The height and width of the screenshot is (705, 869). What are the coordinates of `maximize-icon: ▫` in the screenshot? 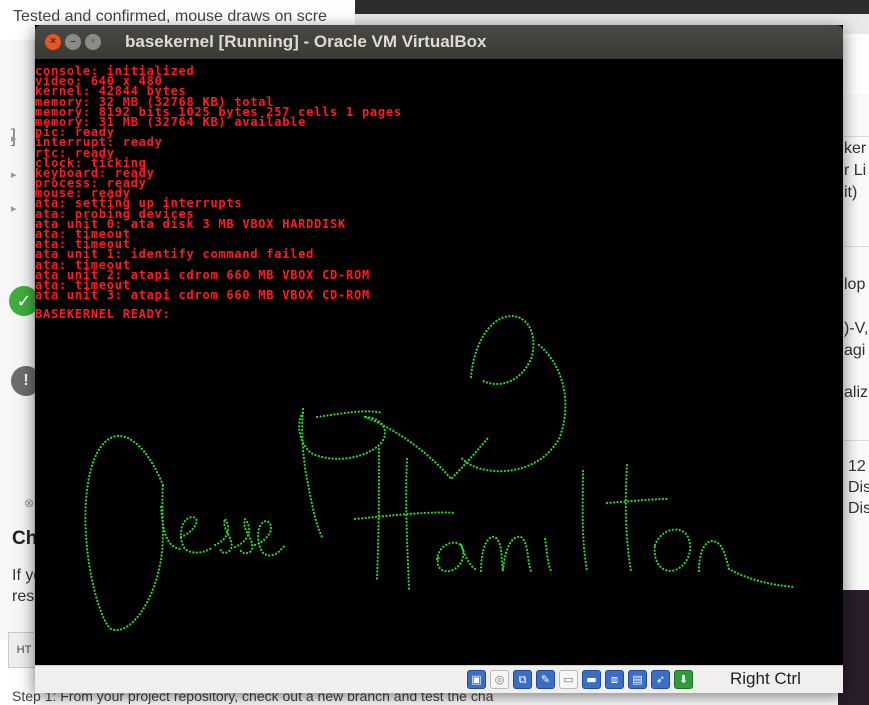 It's located at (93, 42).